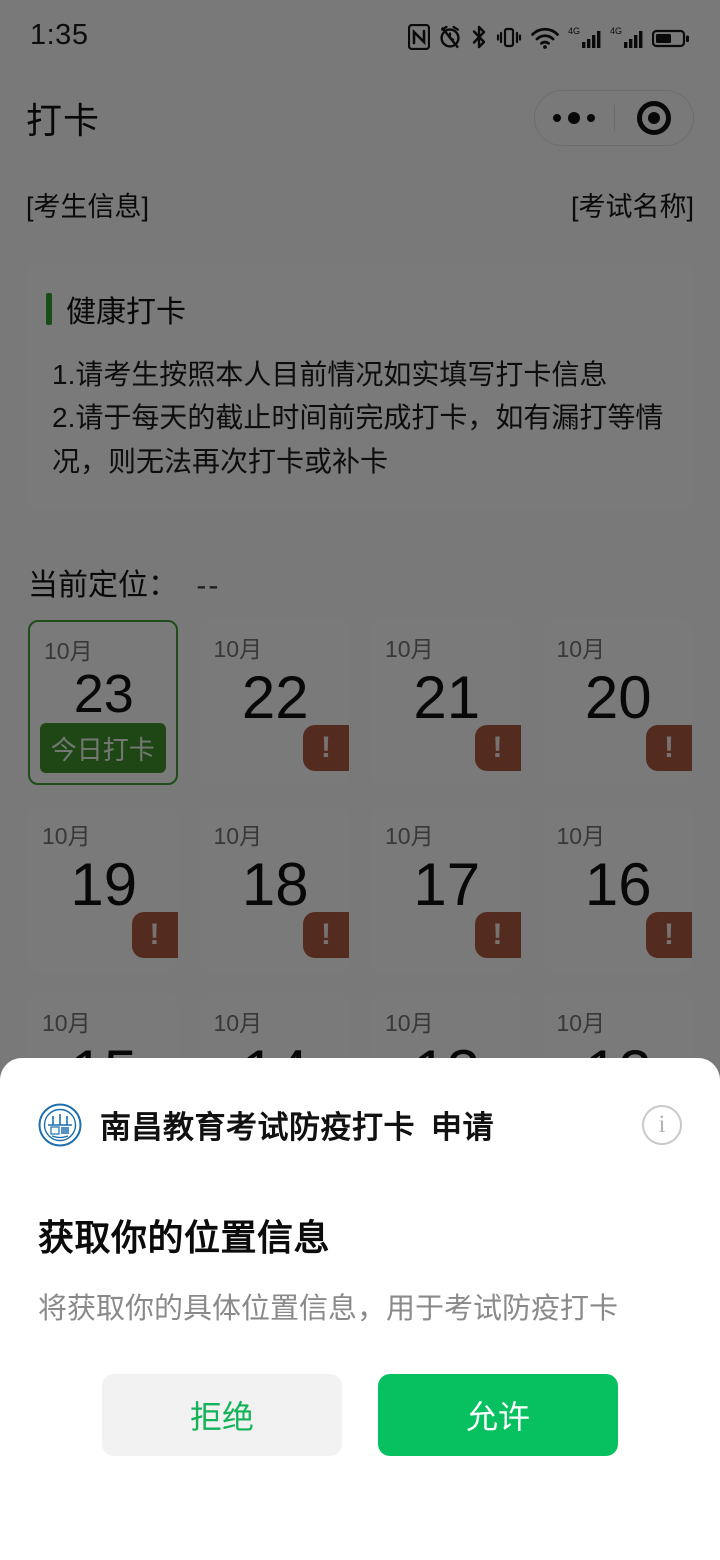 The width and height of the screenshot is (720, 1560). Describe the element at coordinates (184, 1237) in the screenshot. I see `permission-title: 获取你的位置信息` at that location.